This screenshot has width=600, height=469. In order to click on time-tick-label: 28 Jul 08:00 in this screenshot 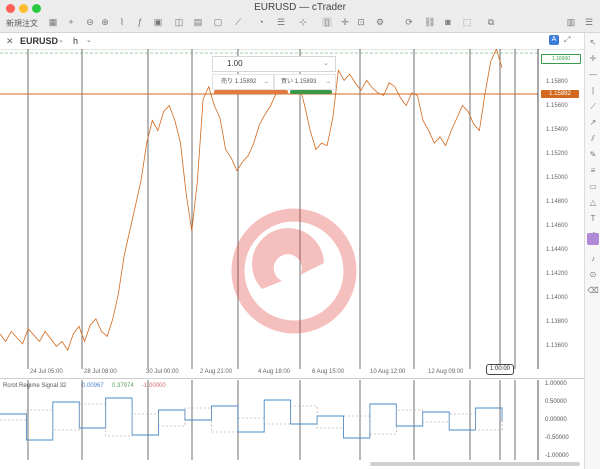, I will do `click(100, 372)`.